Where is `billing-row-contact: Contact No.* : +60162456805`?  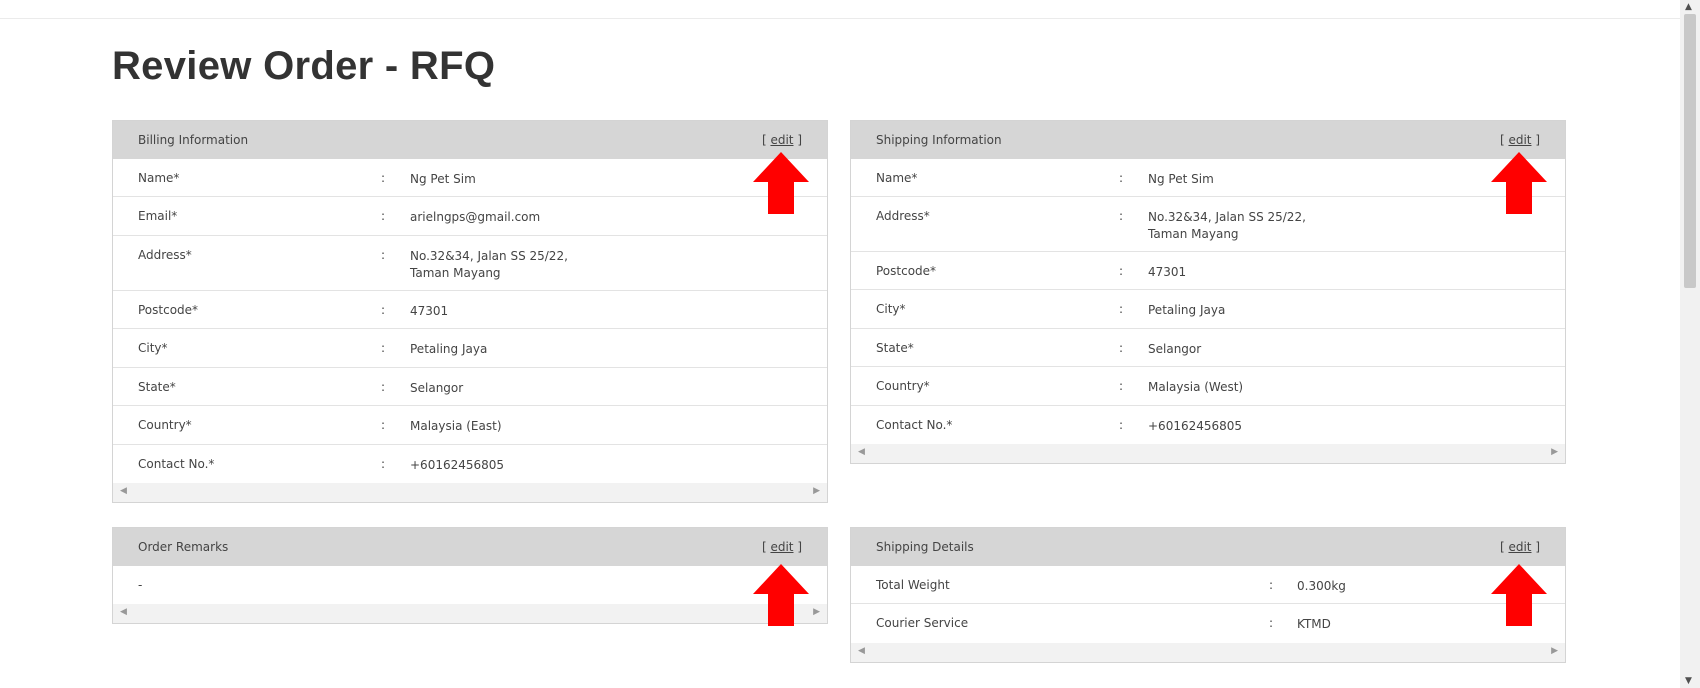 billing-row-contact: Contact No.* : +60162456805 is located at coordinates (321, 464).